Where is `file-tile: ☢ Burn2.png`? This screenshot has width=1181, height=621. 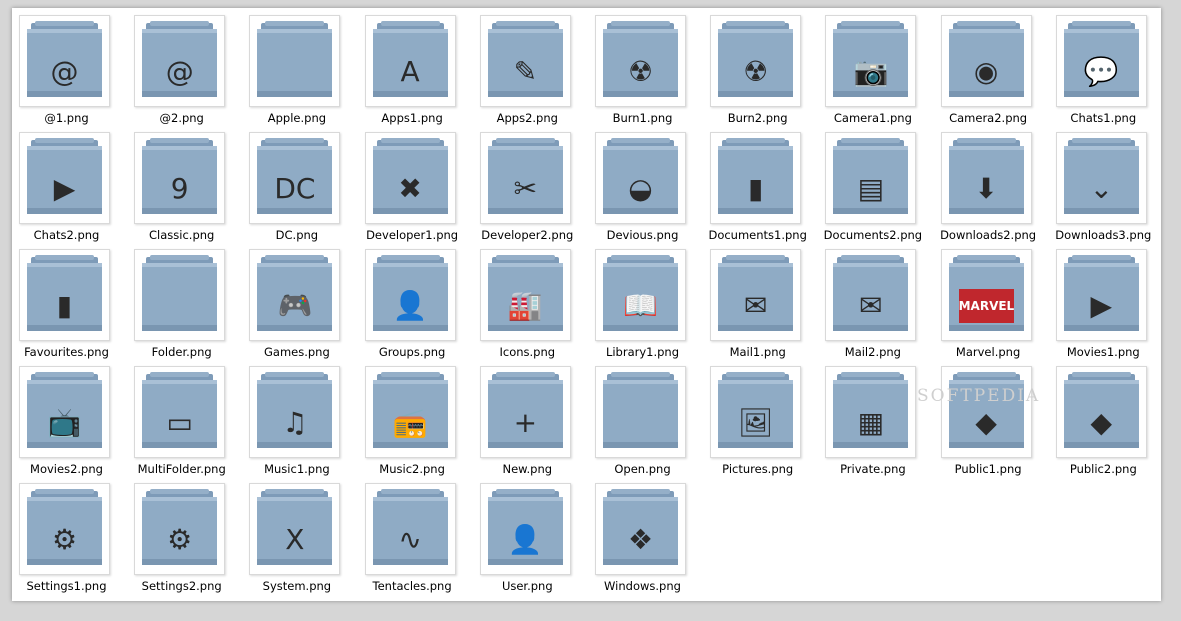 file-tile: ☢ Burn2.png is located at coordinates (763, 73).